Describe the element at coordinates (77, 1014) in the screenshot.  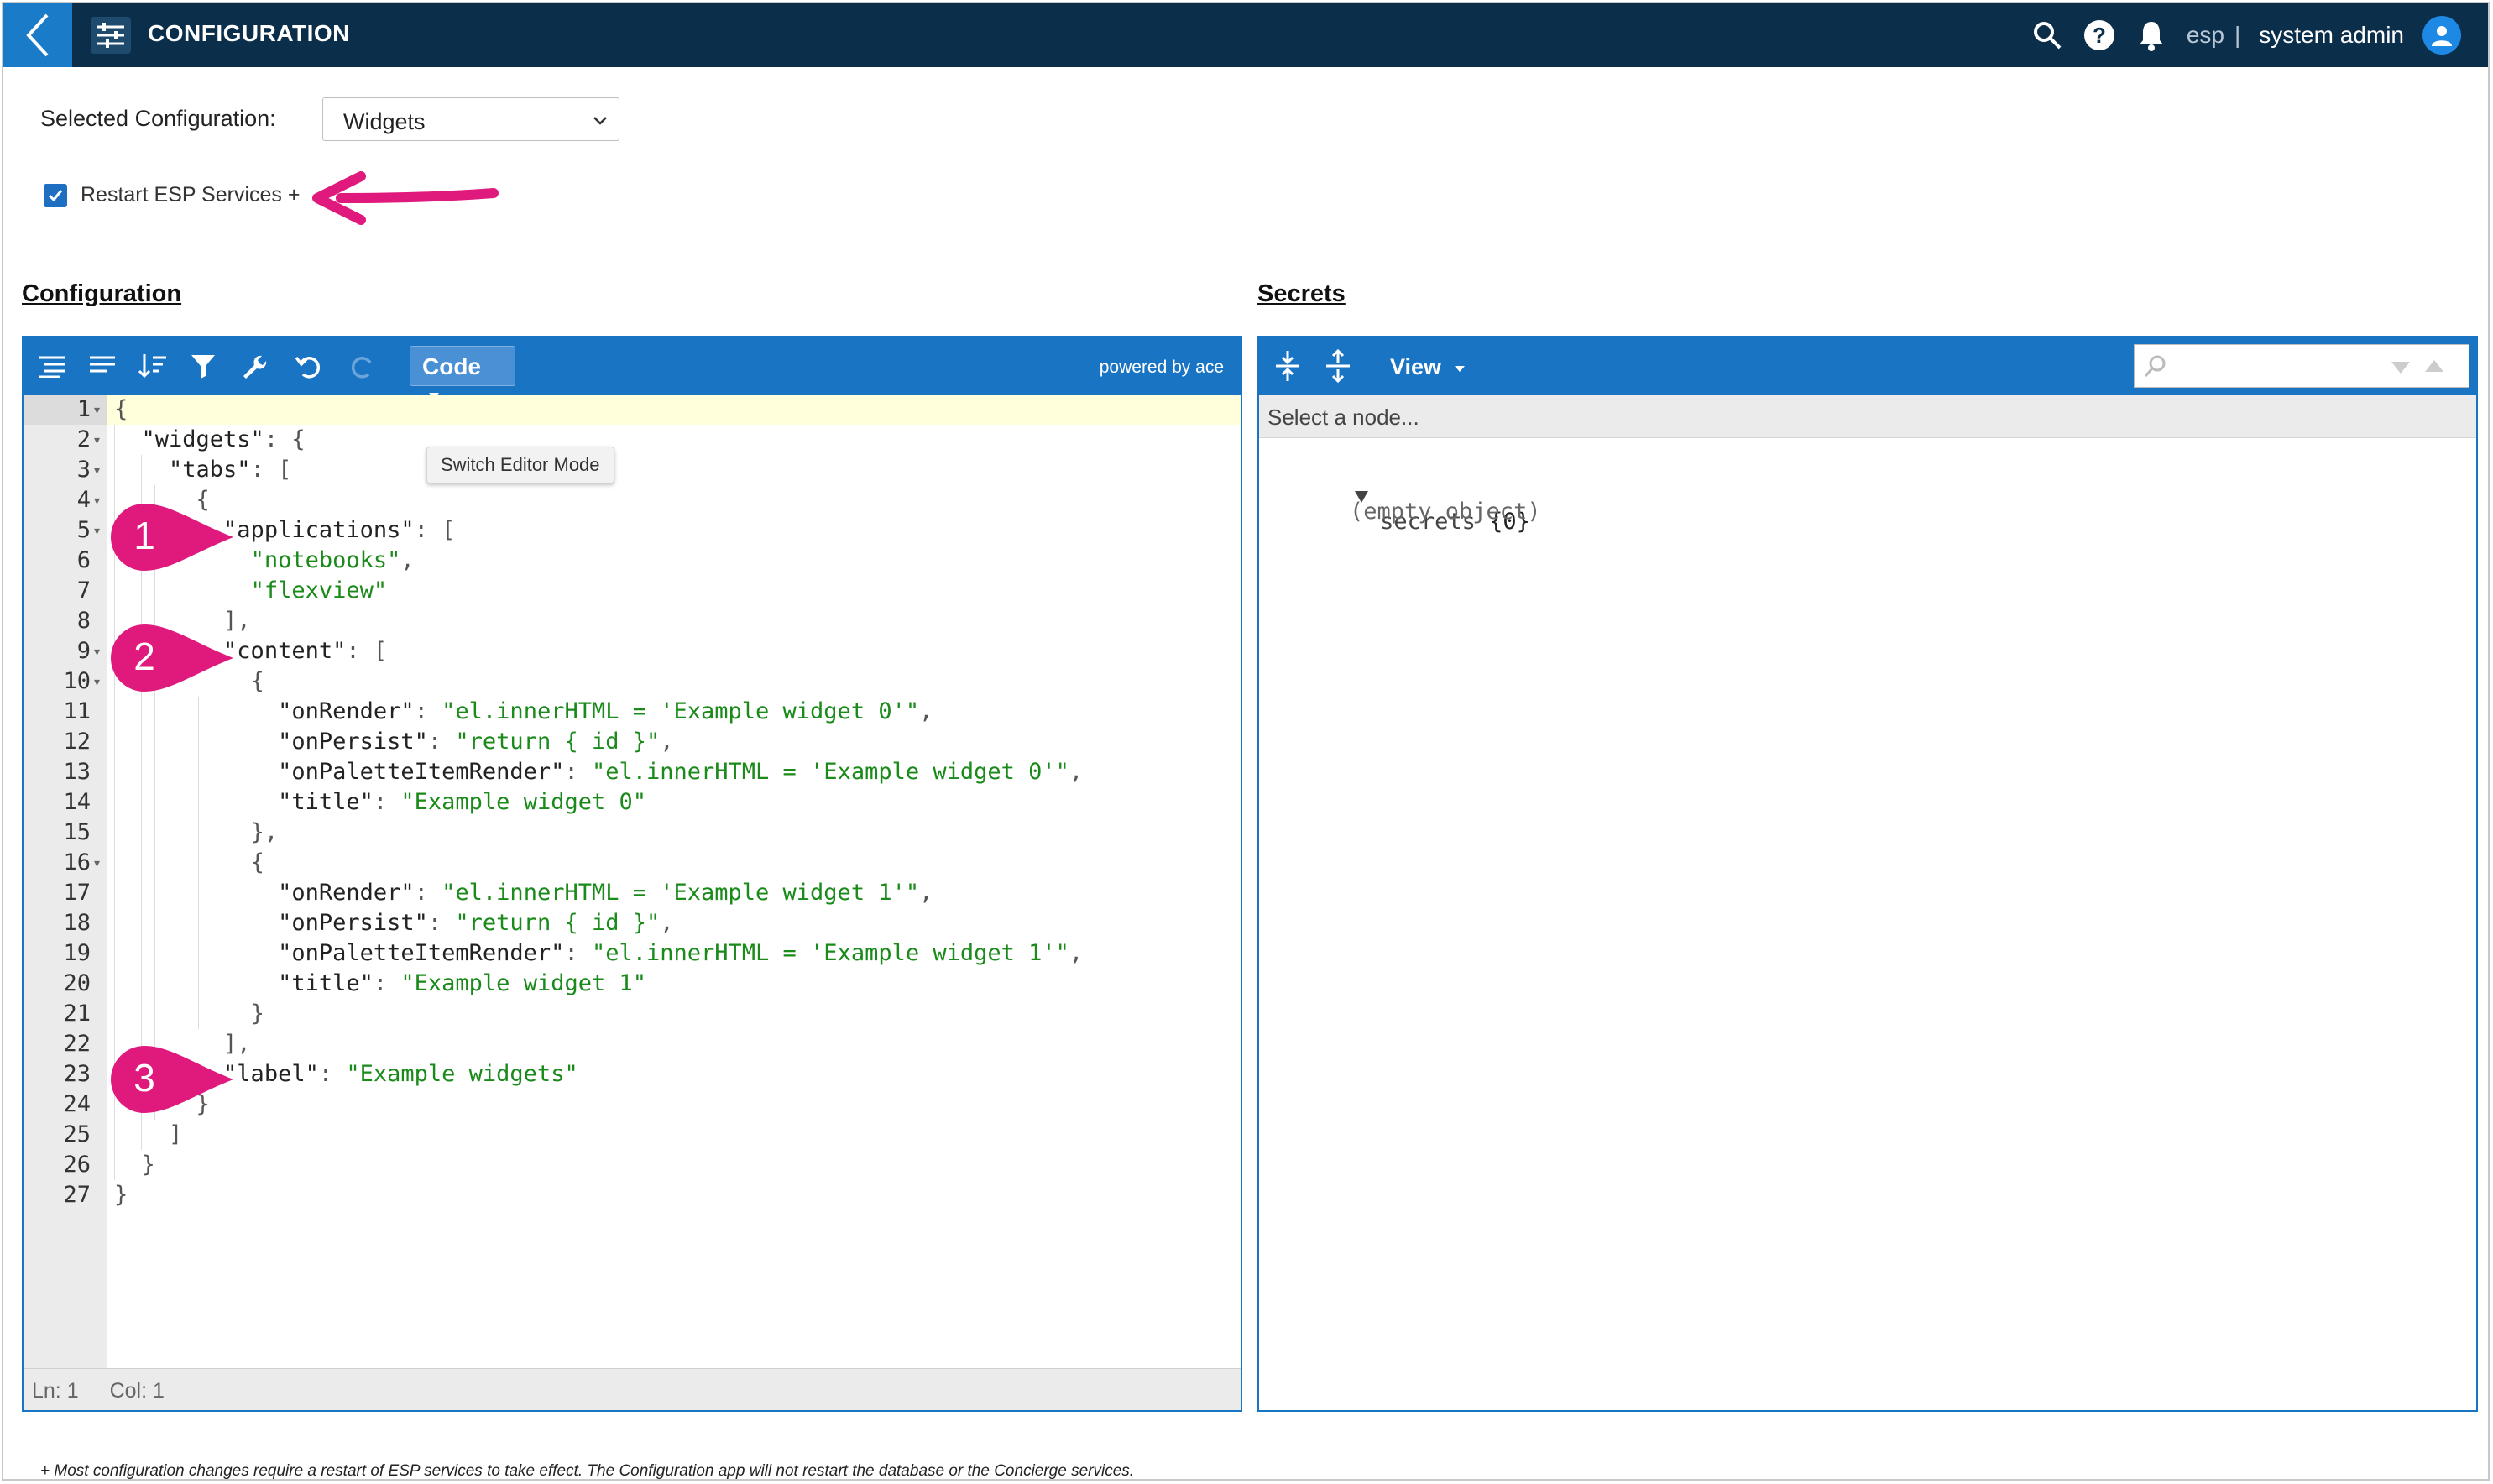
I see `line-number: 21` at that location.